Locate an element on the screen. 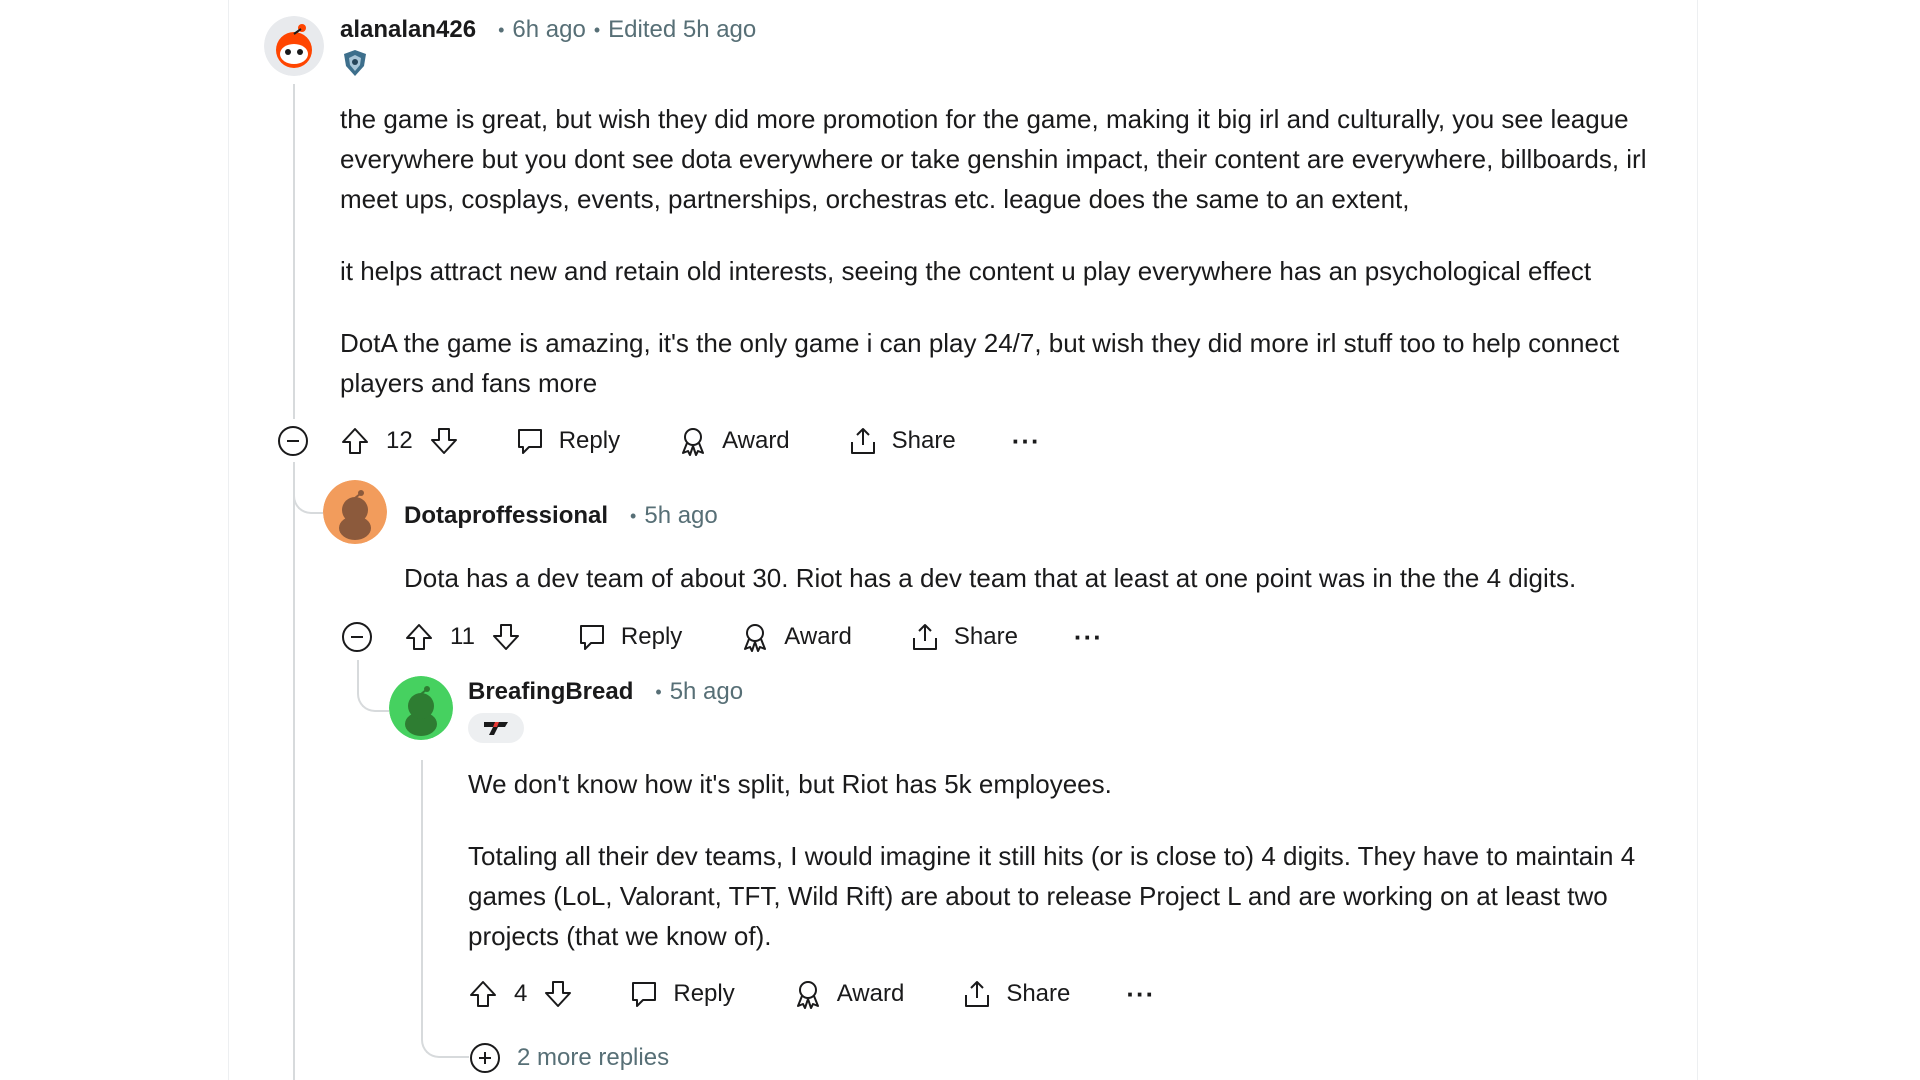 The height and width of the screenshot is (1080, 1920). author-name: BreafingBread is located at coordinates (550, 692).